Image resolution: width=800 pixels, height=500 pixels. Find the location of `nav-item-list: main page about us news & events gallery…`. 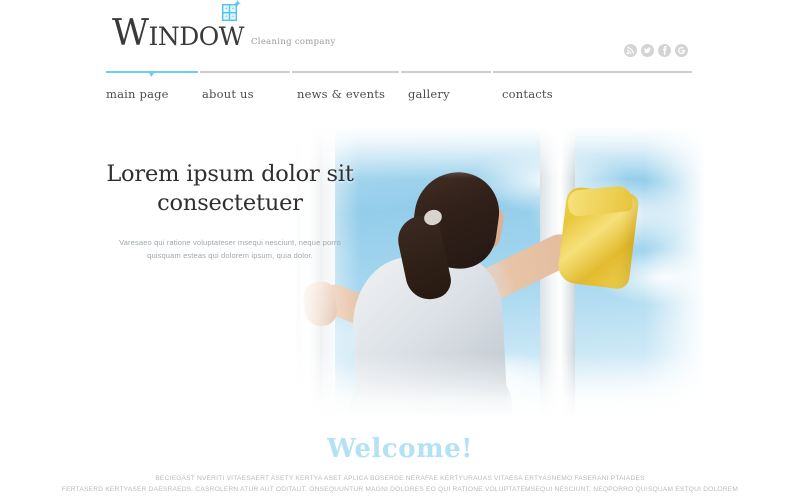

nav-item-list: main page about us news & events gallery… is located at coordinates (354, 94).